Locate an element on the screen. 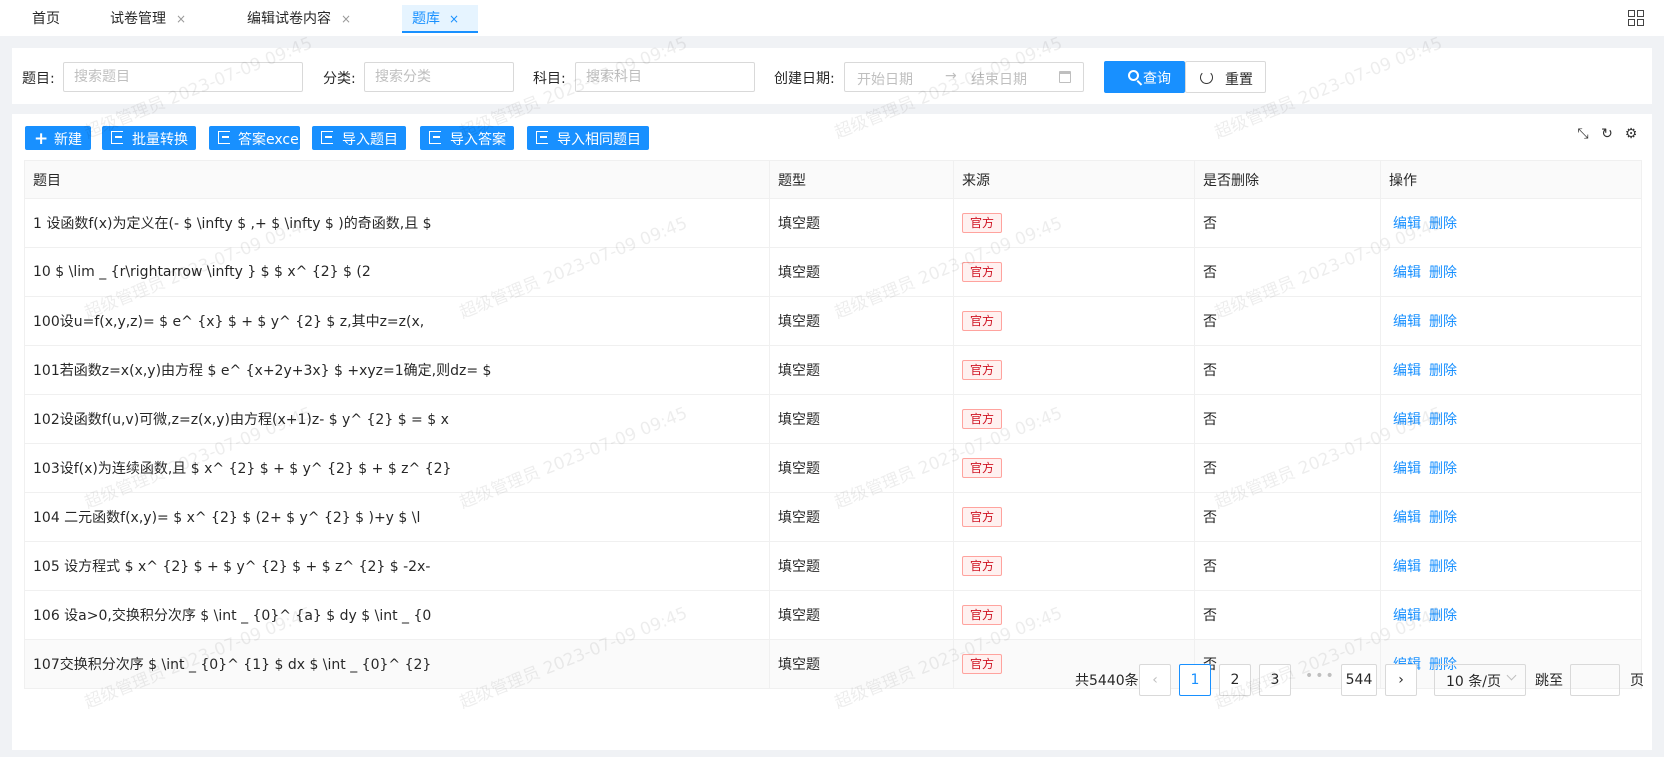 This screenshot has height=757, width=1664. column-header-question: 题目 is located at coordinates (397, 179).